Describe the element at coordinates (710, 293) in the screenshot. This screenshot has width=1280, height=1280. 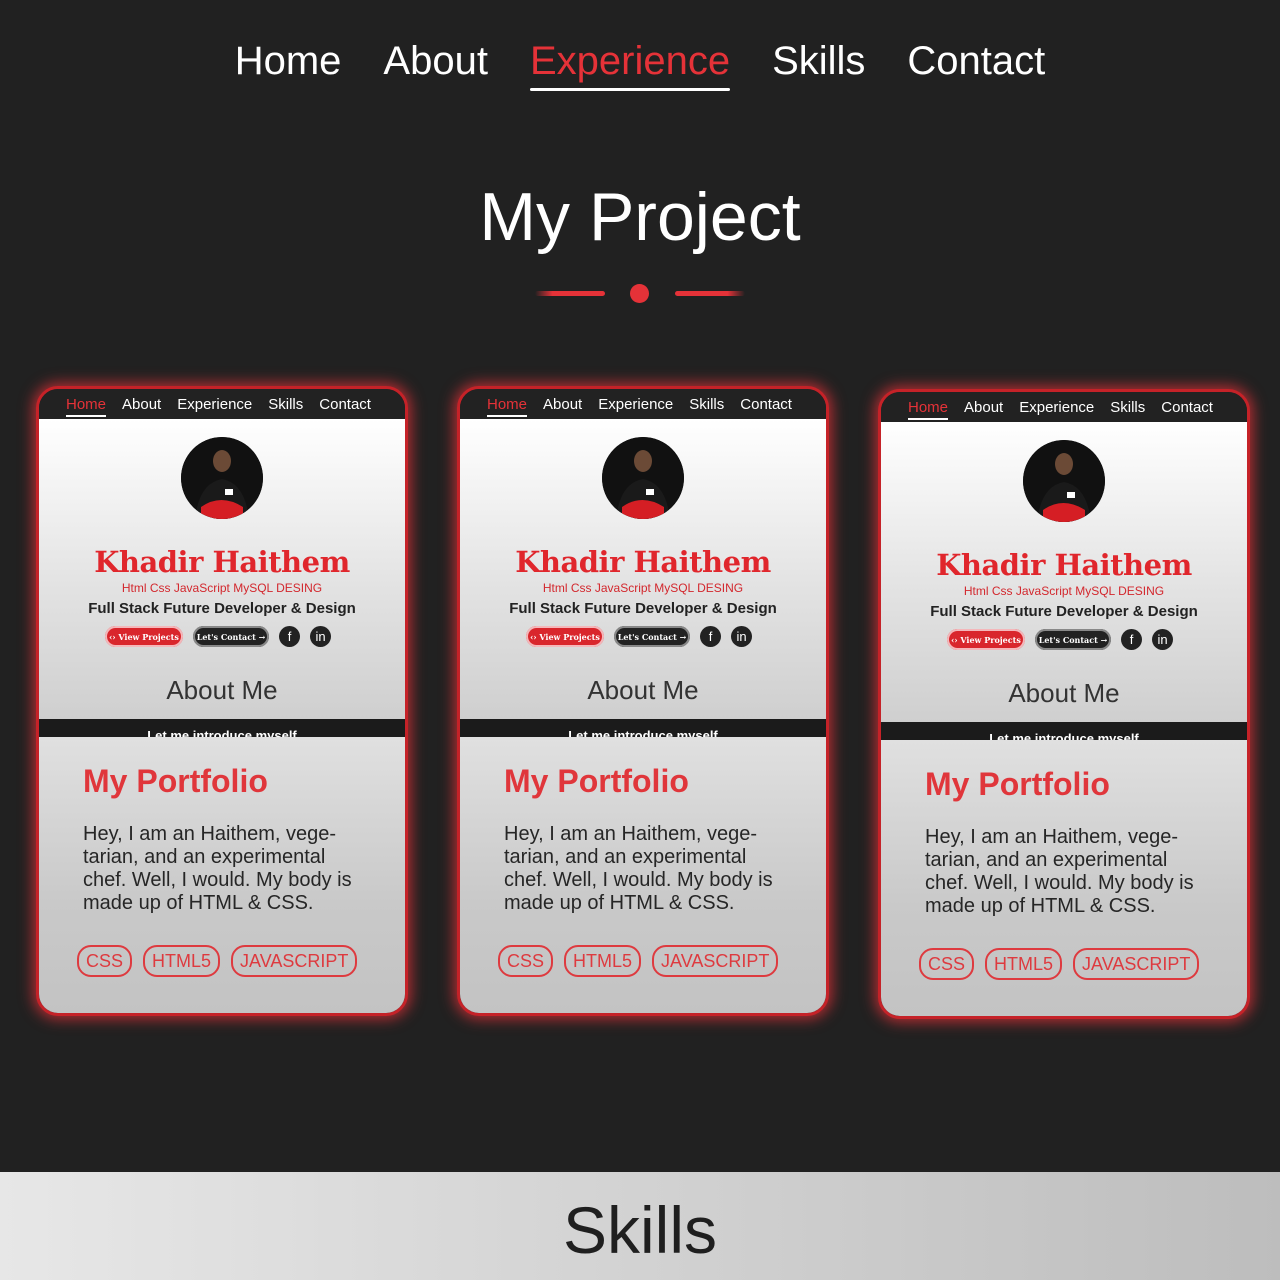
I see `divider-line-right` at that location.